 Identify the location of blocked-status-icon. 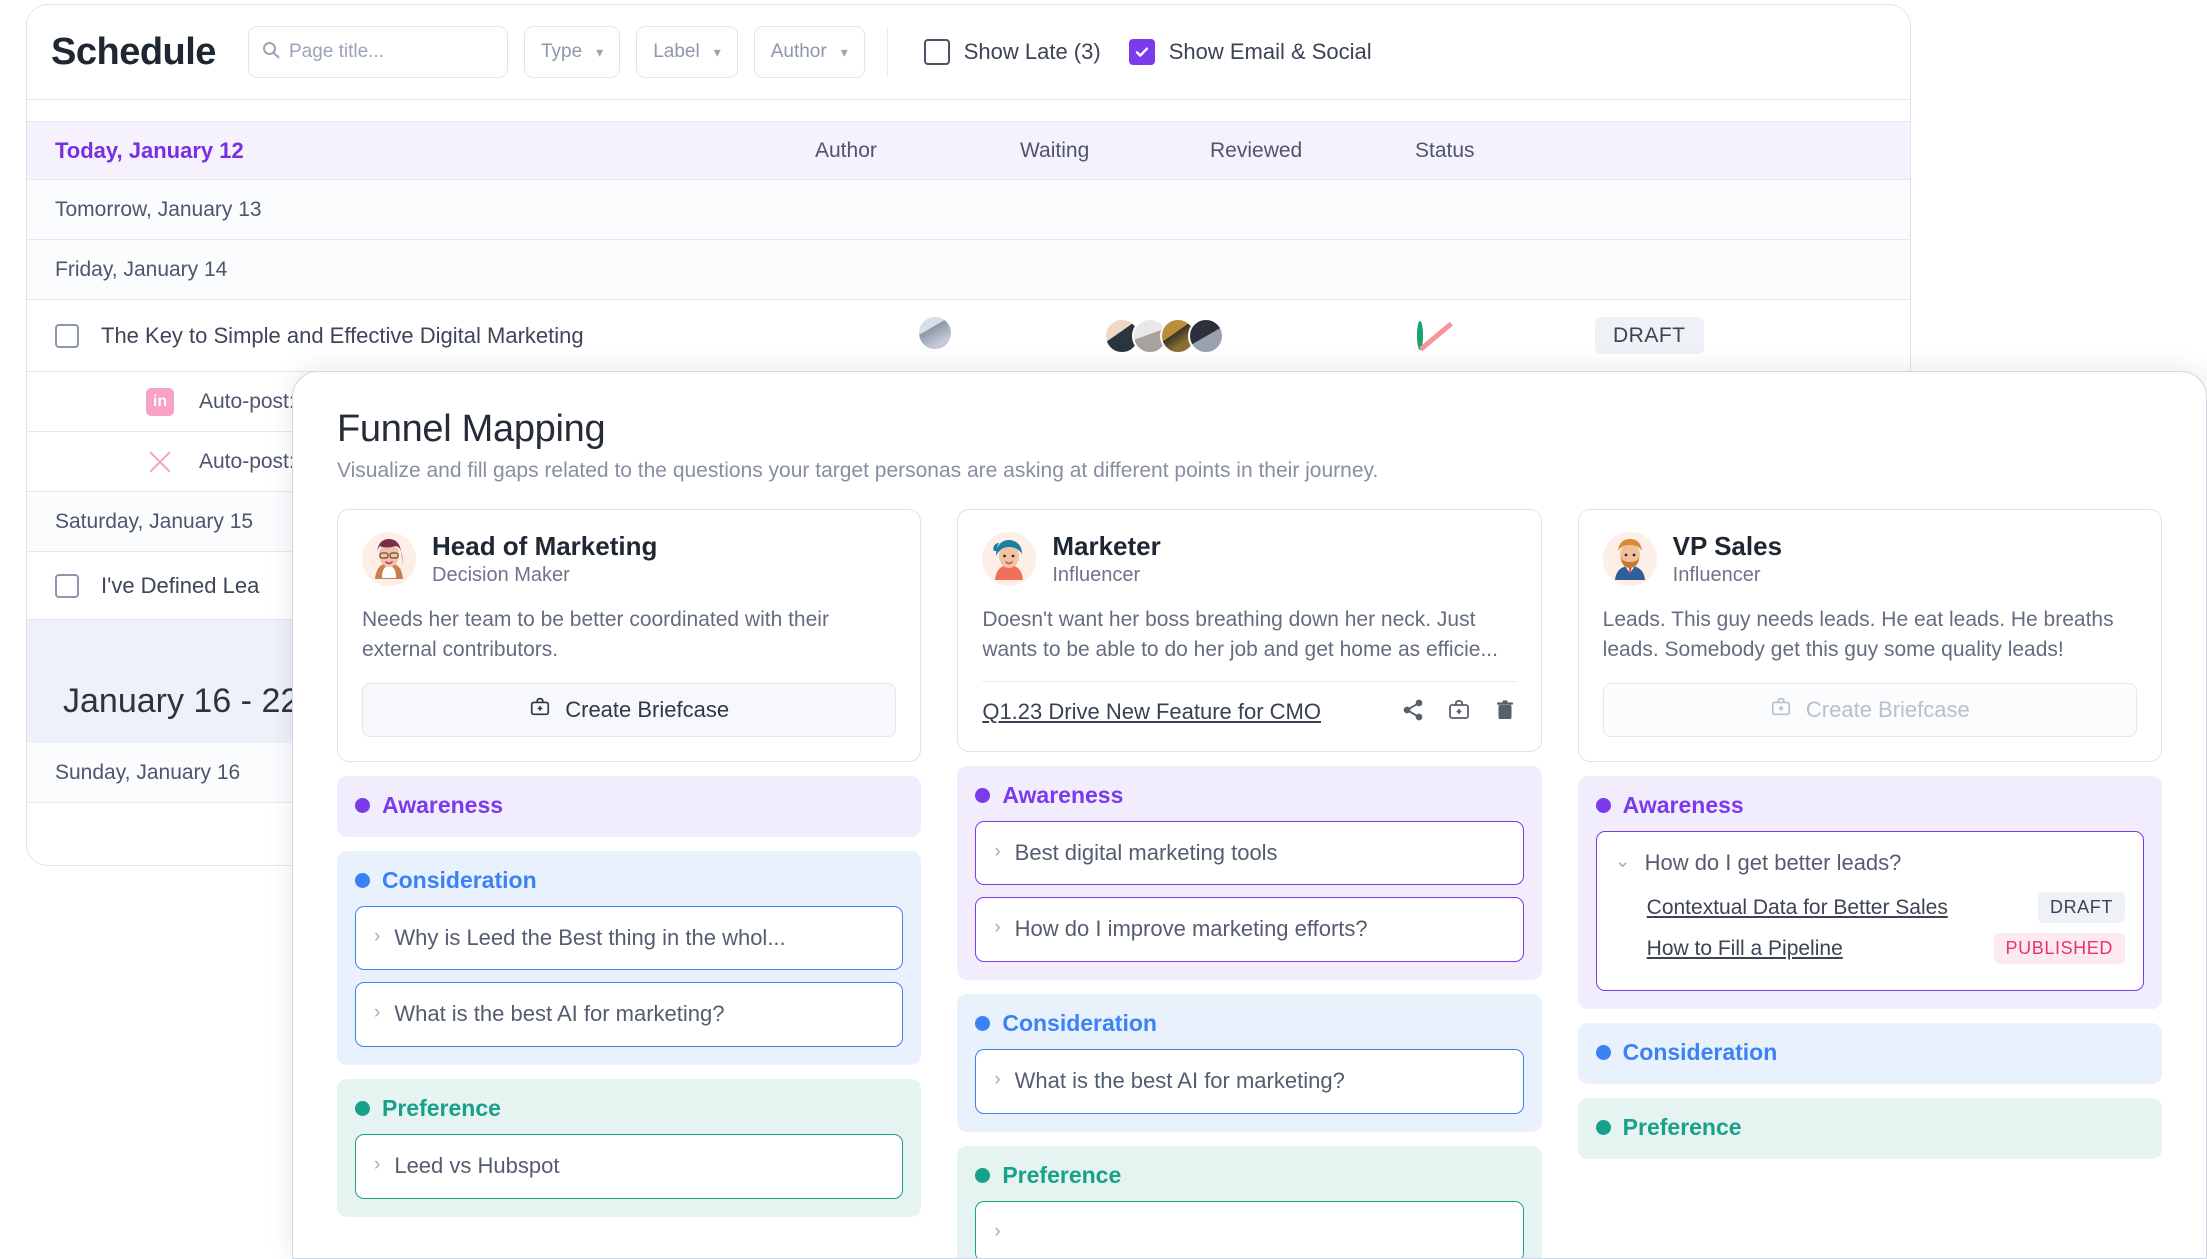
(1420, 335).